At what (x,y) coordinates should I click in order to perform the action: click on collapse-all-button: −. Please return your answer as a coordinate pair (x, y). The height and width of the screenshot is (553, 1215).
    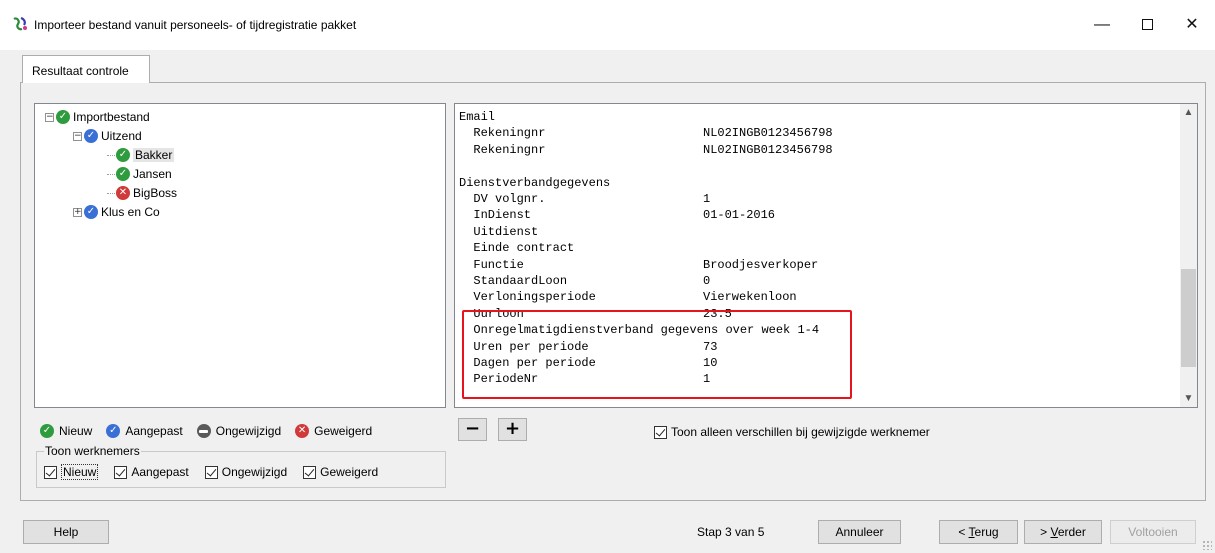
    Looking at the image, I should click on (472, 429).